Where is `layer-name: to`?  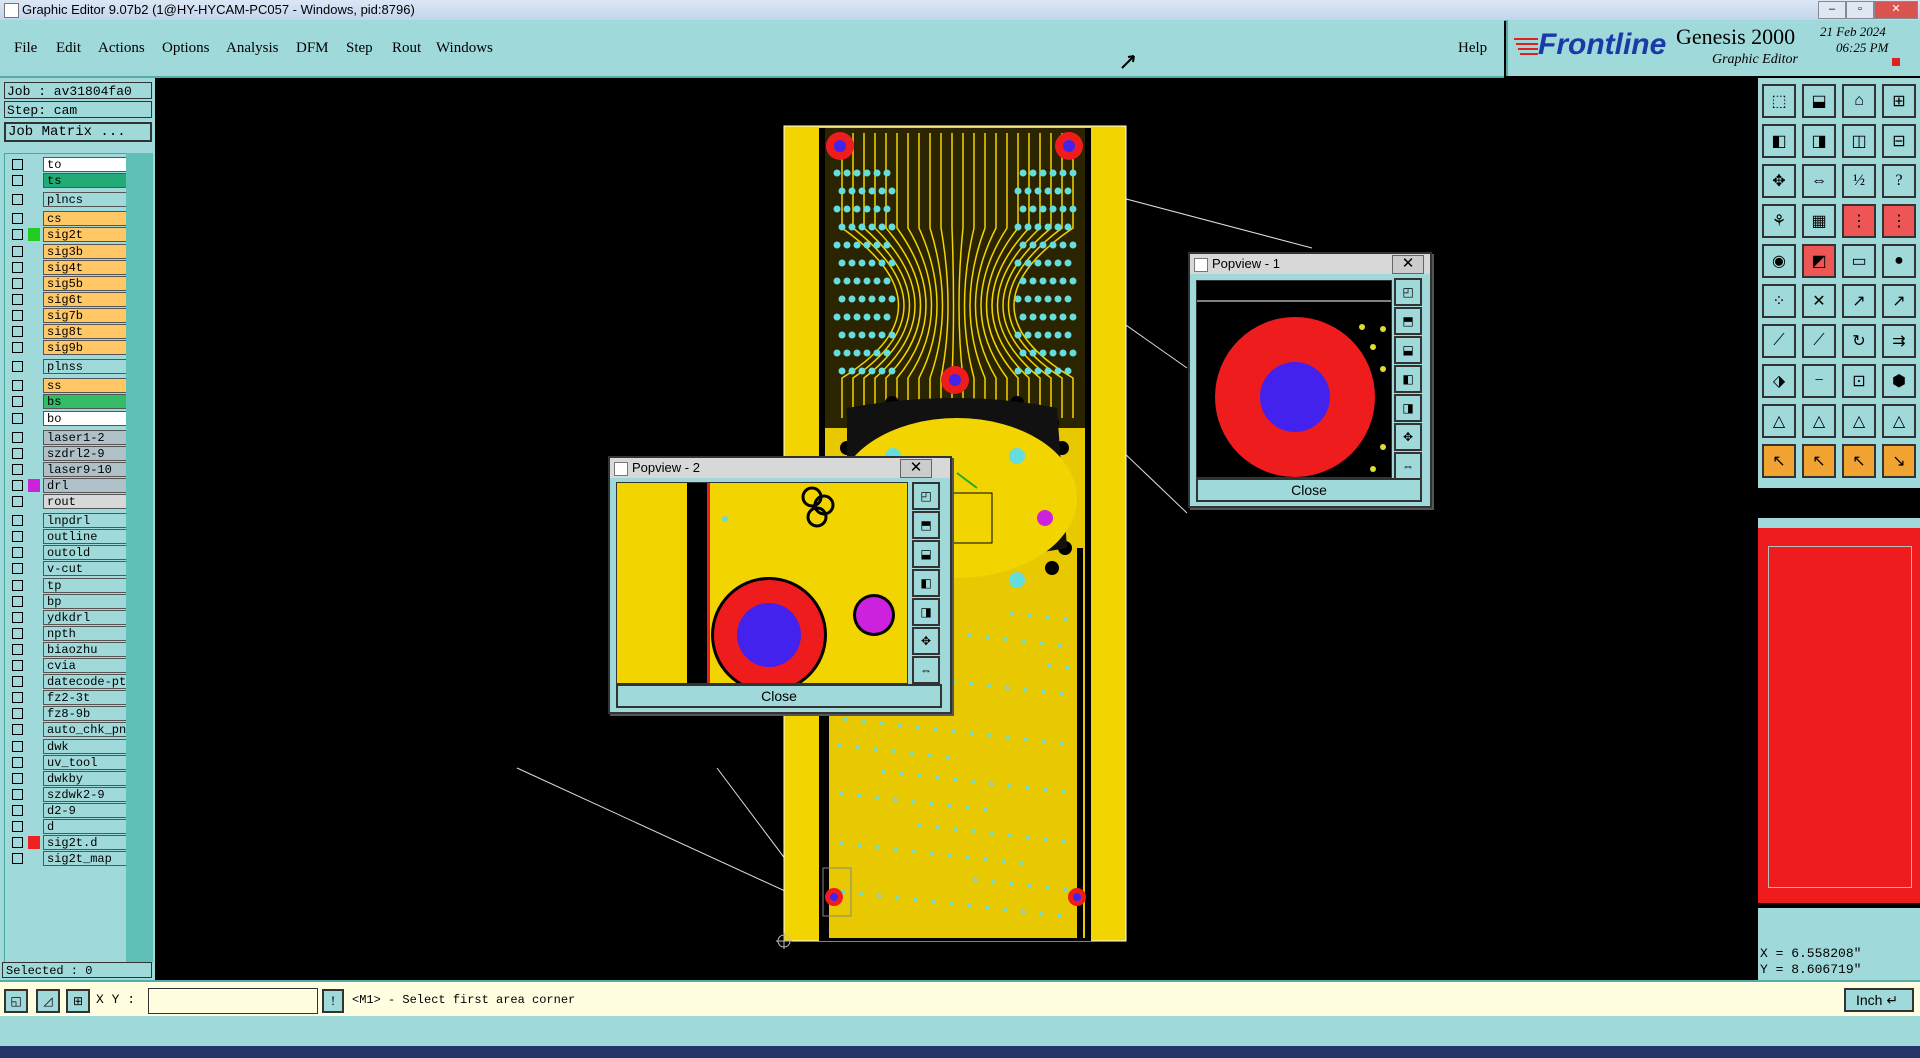 layer-name: to is located at coordinates (86, 164).